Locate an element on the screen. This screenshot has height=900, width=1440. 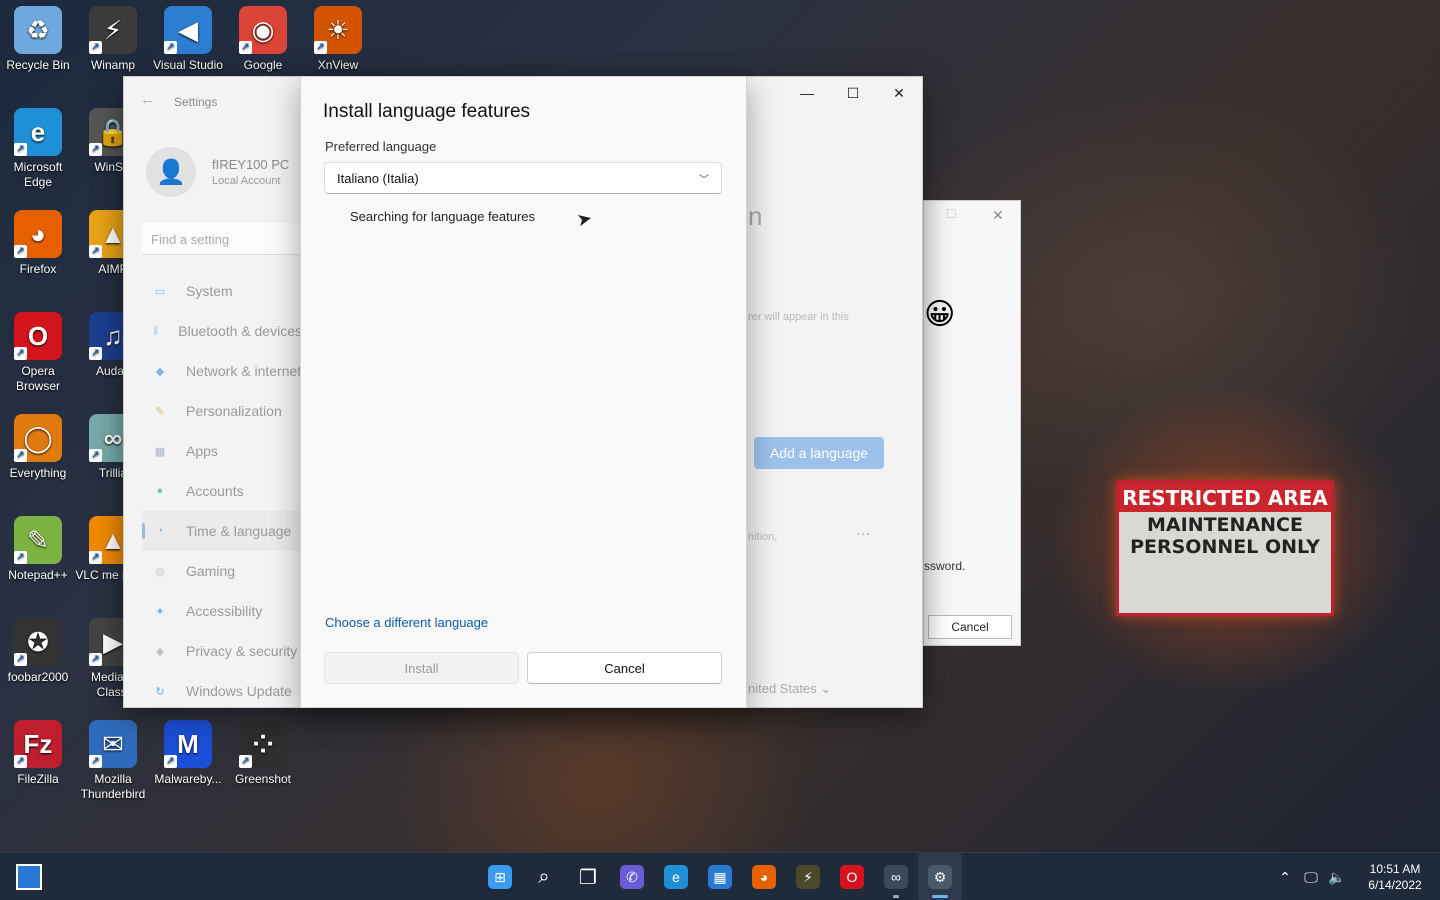
opera-icon: O is located at coordinates (852, 877).